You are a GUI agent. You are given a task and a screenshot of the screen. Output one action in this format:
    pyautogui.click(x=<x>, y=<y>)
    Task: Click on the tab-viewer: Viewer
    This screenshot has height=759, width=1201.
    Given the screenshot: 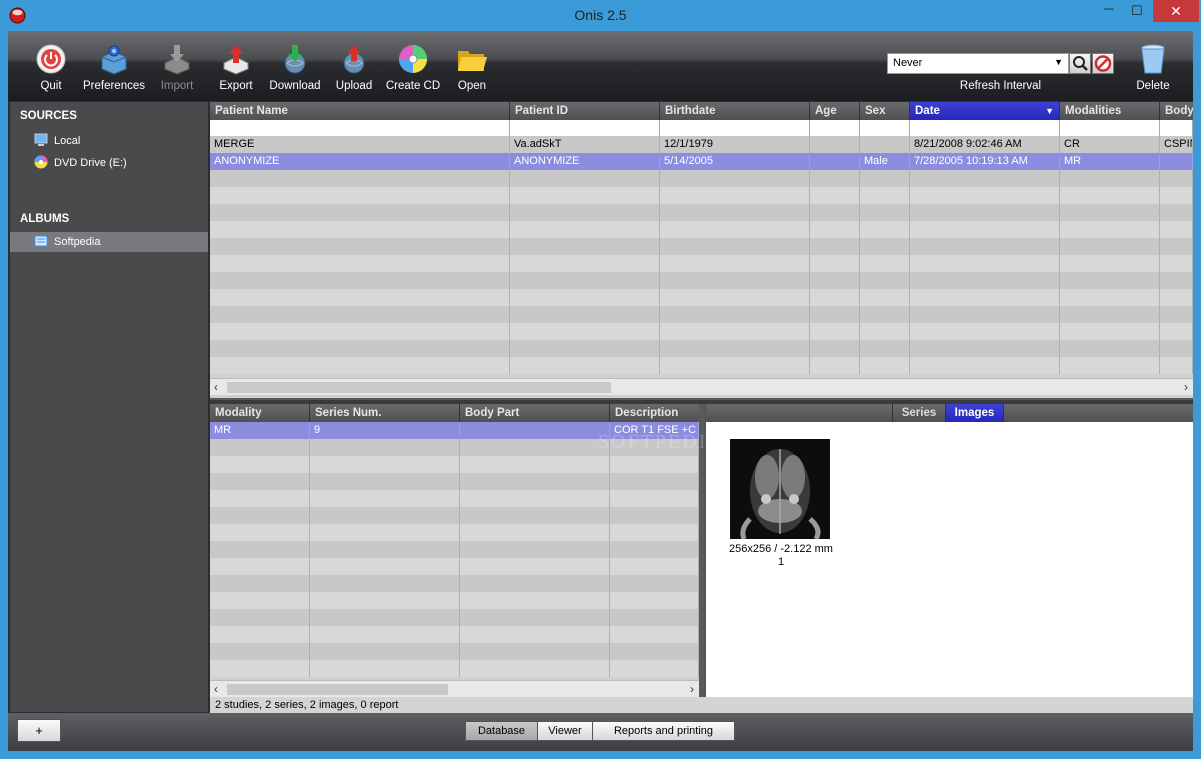 What is the action you would take?
    pyautogui.click(x=565, y=731)
    